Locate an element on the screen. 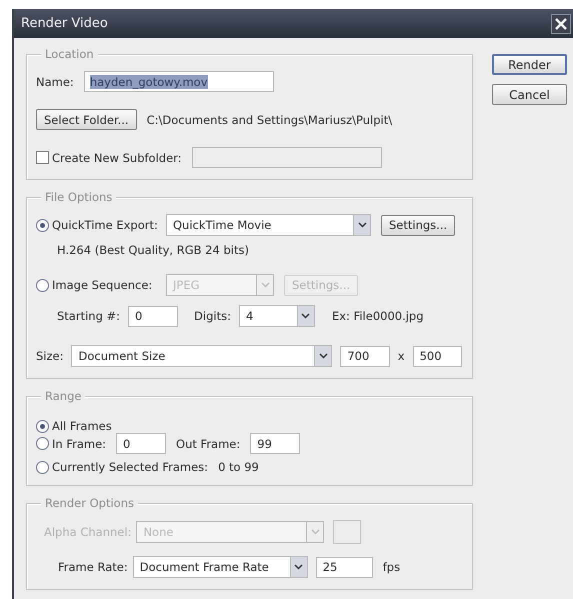  group-legend: Range is located at coordinates (63, 396).